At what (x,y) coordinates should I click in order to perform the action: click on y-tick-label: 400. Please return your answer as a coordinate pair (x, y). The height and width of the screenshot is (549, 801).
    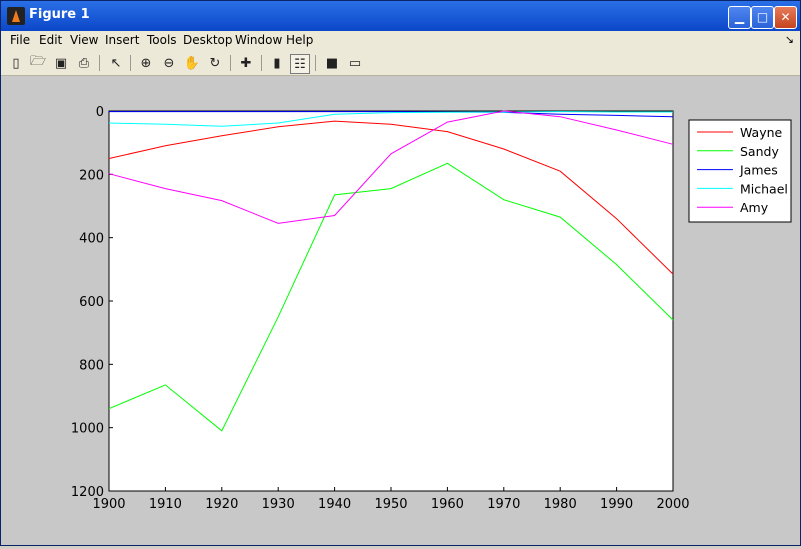
    Looking at the image, I should click on (91, 239).